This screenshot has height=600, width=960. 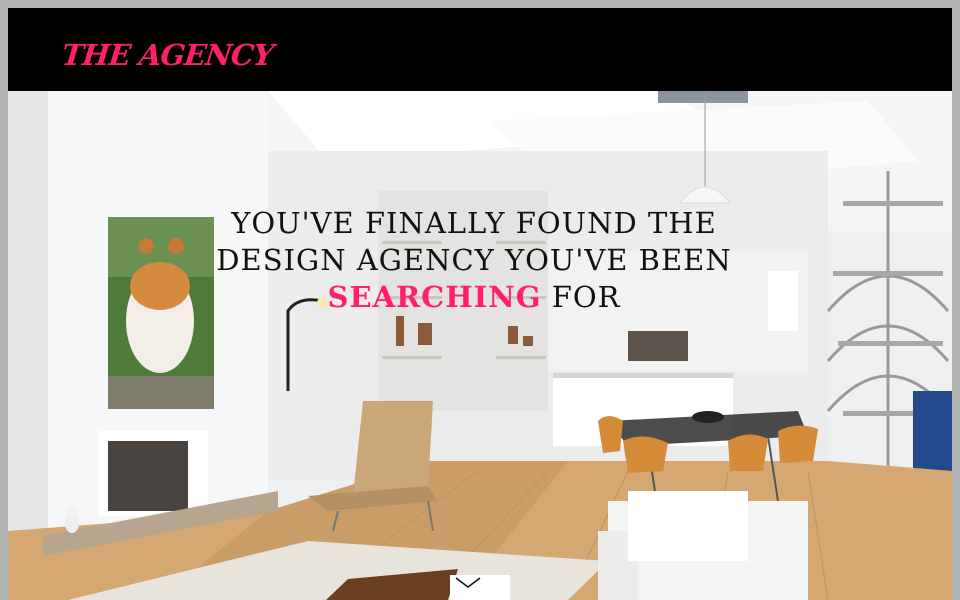 What do you see at coordinates (586, 297) in the screenshot?
I see `headline-text-end: FOR` at bounding box center [586, 297].